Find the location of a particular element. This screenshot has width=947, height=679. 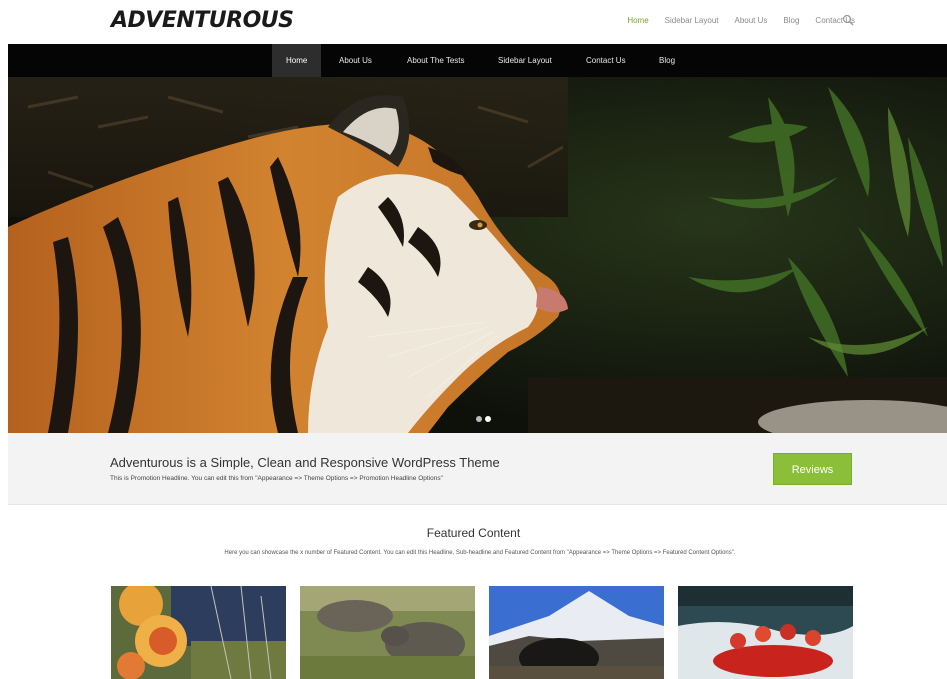

top-nav-sidebar-layout: Sidebar Layout is located at coordinates (692, 20).